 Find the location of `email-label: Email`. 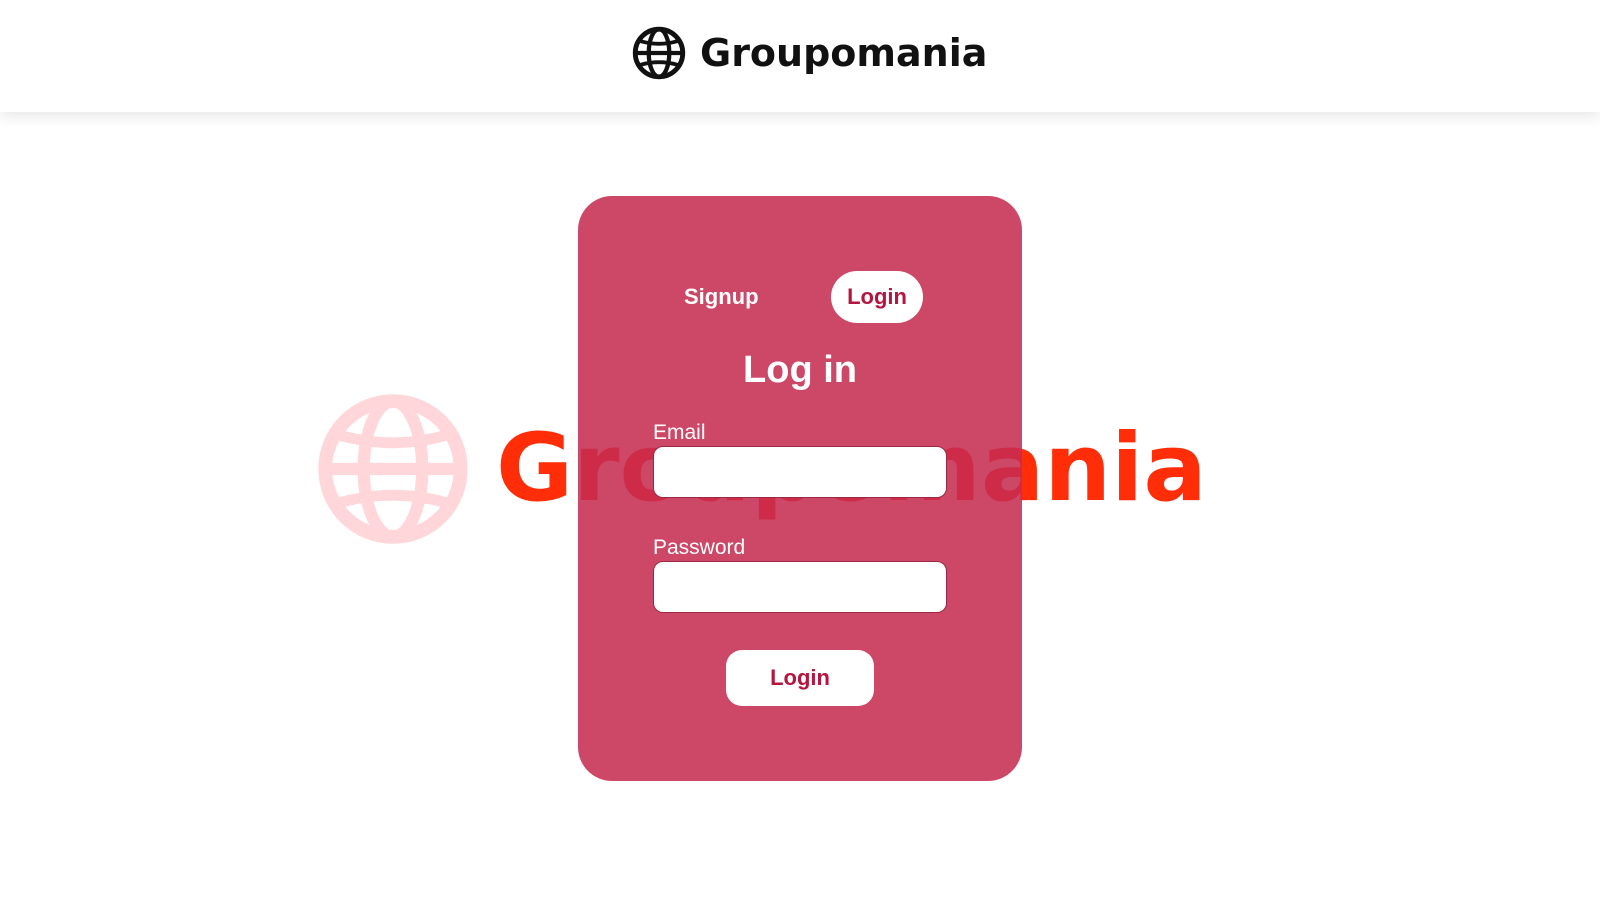

email-label: Email is located at coordinates (679, 432).